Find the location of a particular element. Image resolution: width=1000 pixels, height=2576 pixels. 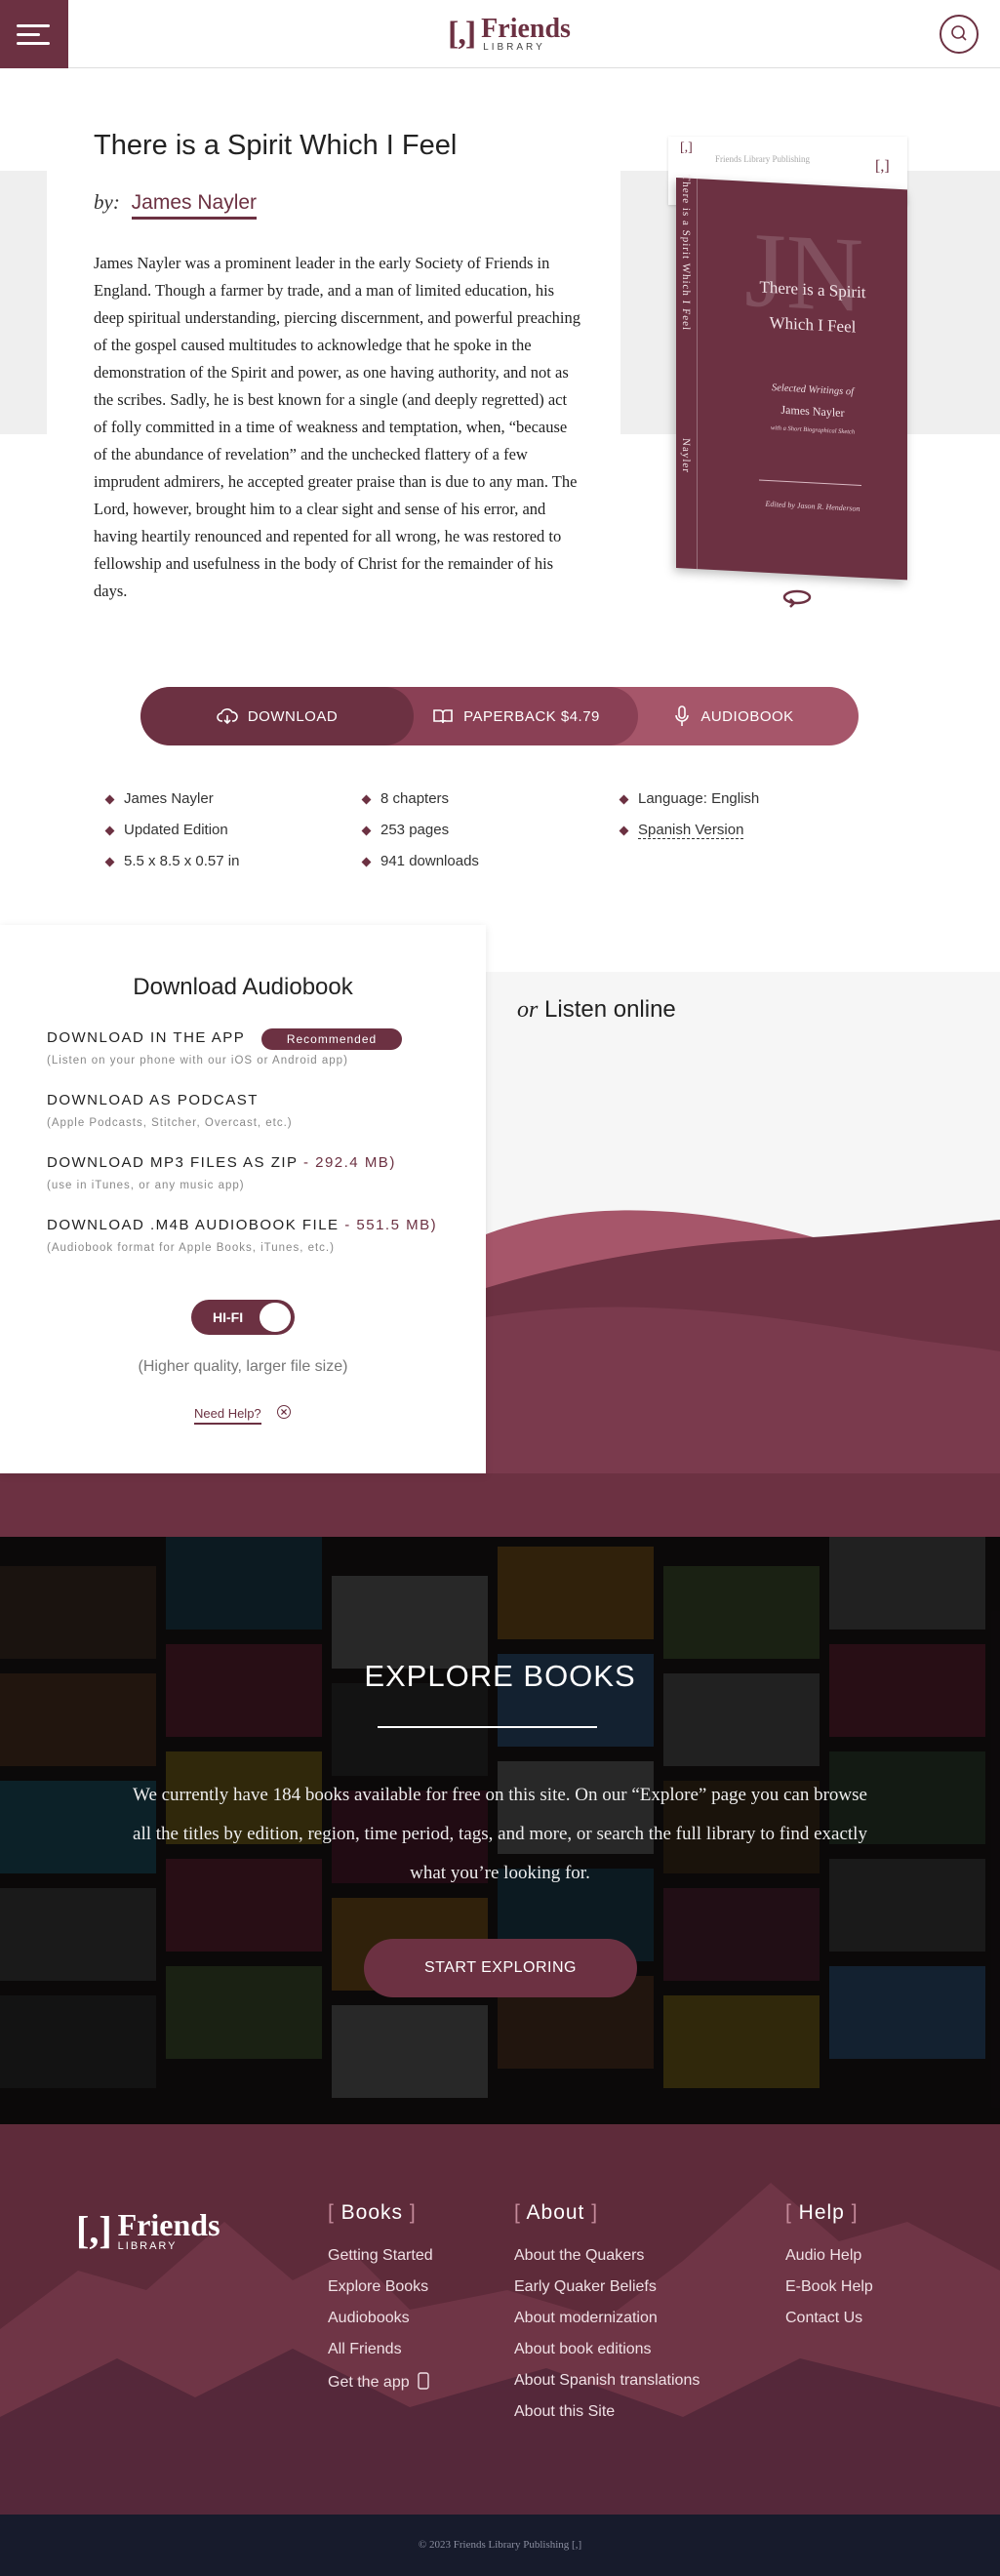

cover-bracket: [,] is located at coordinates (882, 166).